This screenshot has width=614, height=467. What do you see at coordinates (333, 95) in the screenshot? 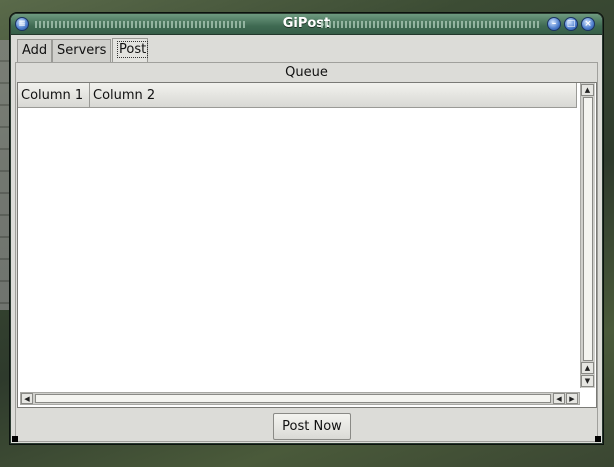
I see `column-header-2: Column 2` at bounding box center [333, 95].